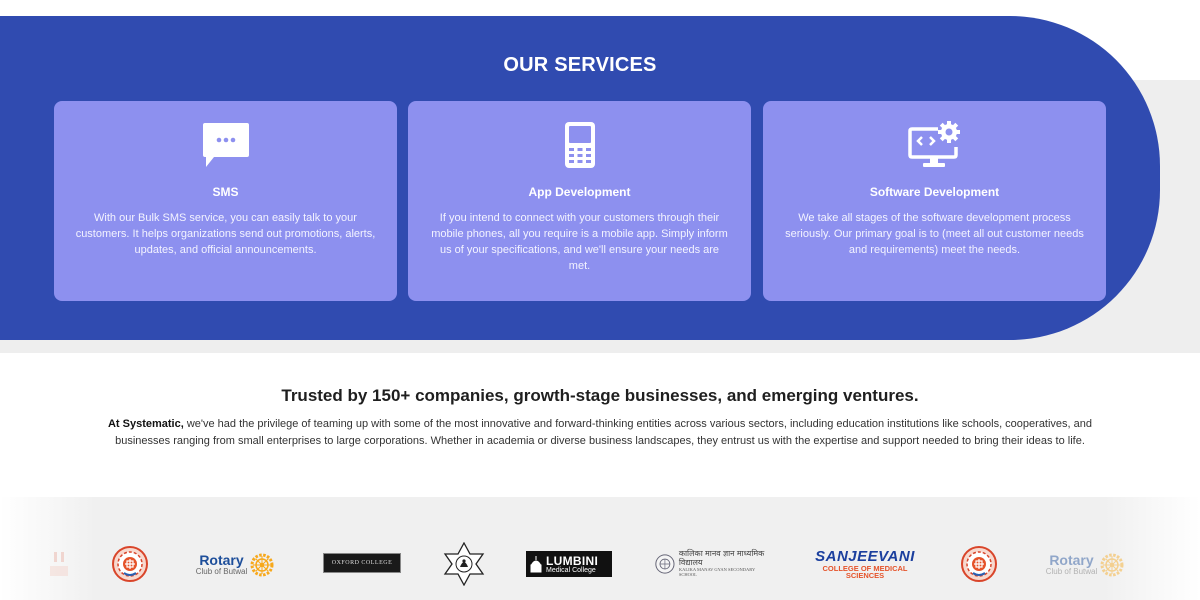  I want to click on service-card-title: App Development, so click(579, 192).